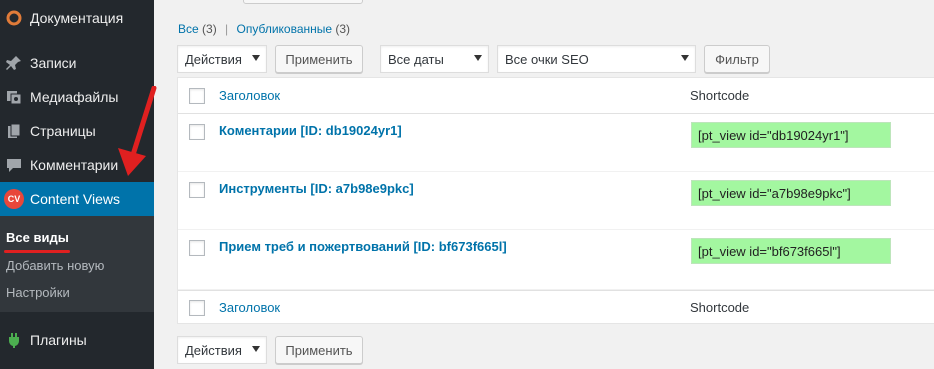 The image size is (934, 369). What do you see at coordinates (319, 350) in the screenshot?
I see `apply-button-bottom: Применить` at bounding box center [319, 350].